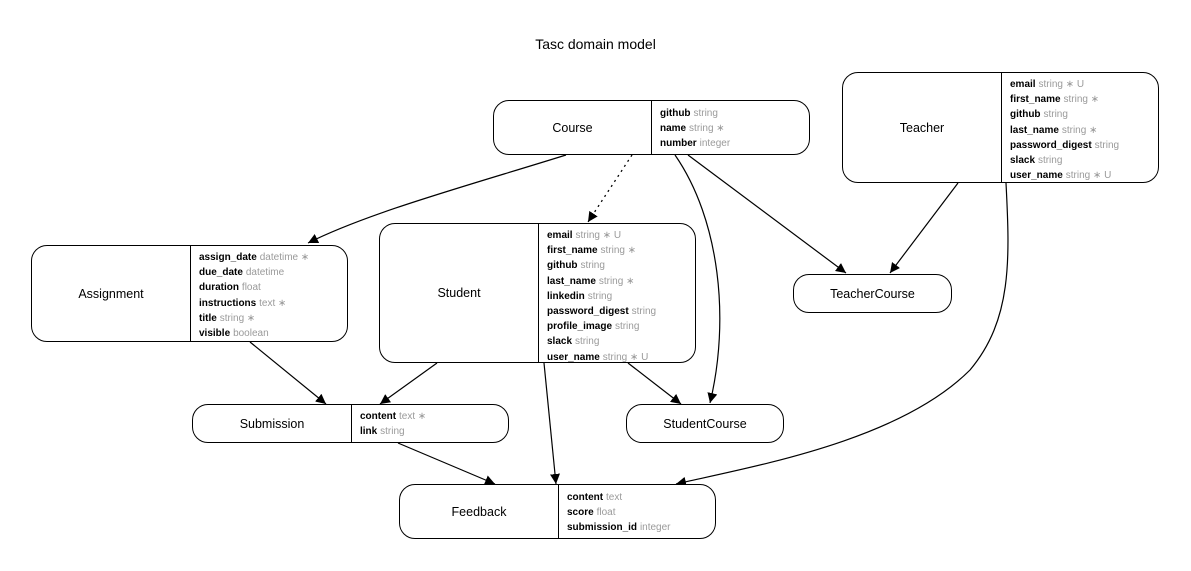  Describe the element at coordinates (265, 273) in the screenshot. I see `attribute-type: datetime` at that location.